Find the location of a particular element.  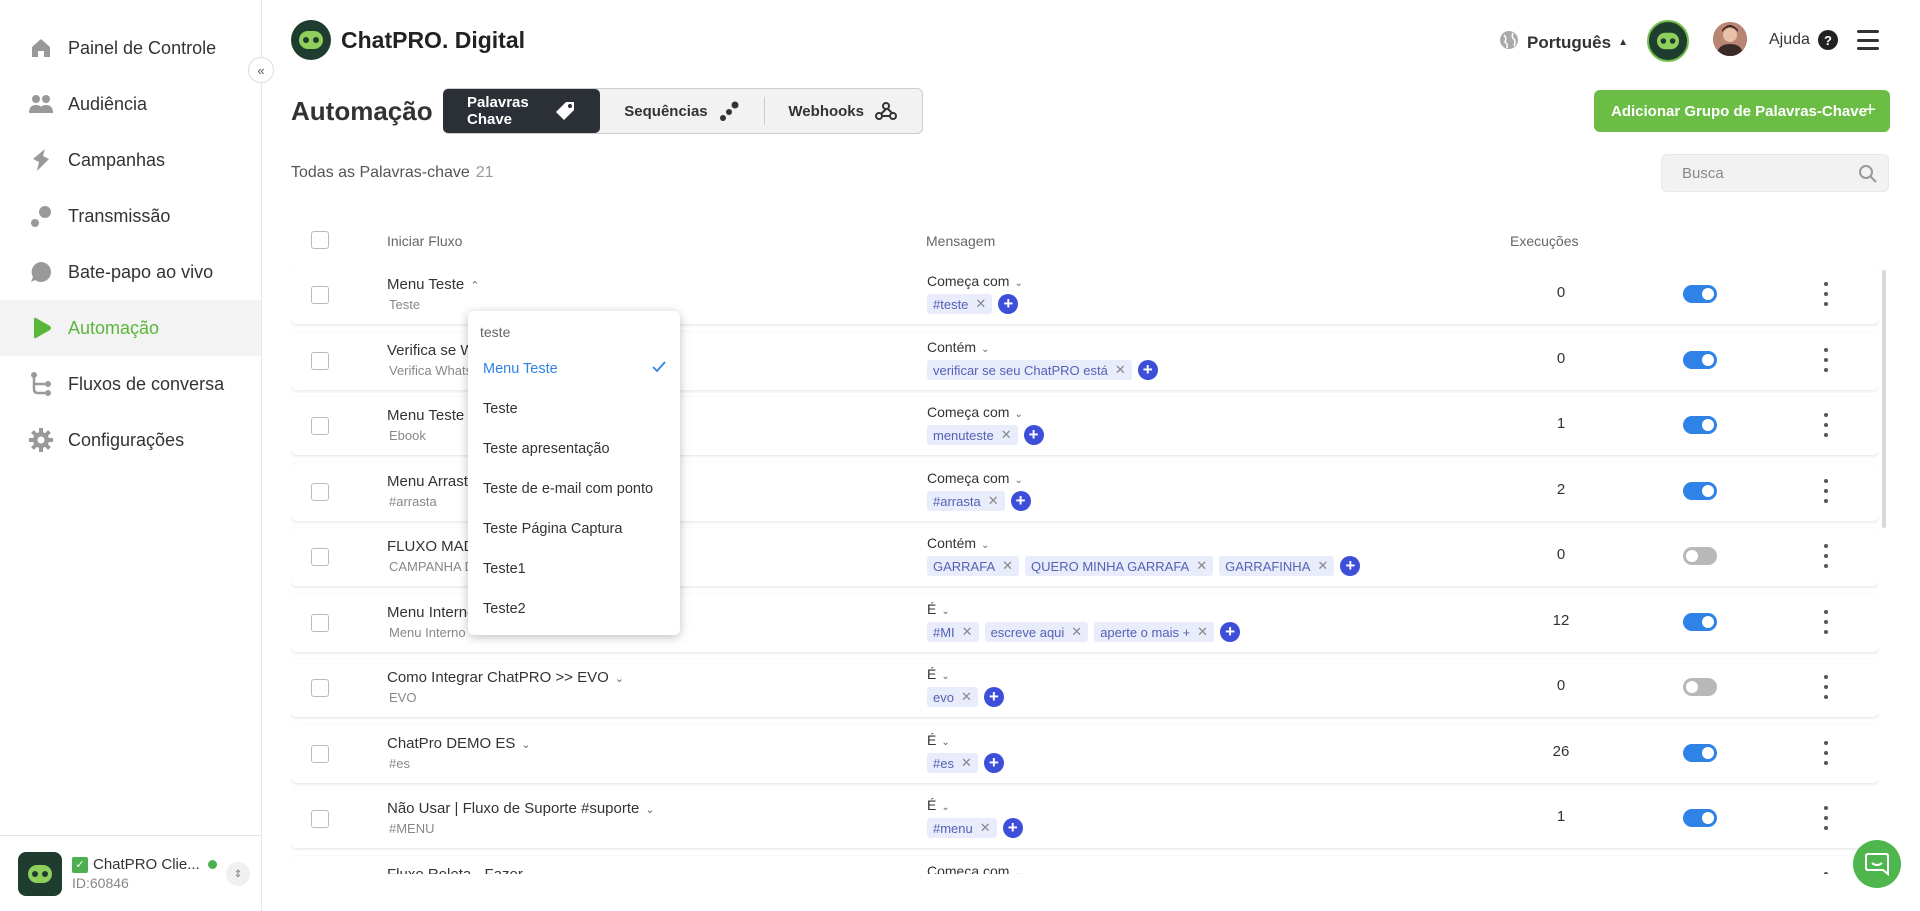

dropdown-option: Teste1 is located at coordinates (574, 569).